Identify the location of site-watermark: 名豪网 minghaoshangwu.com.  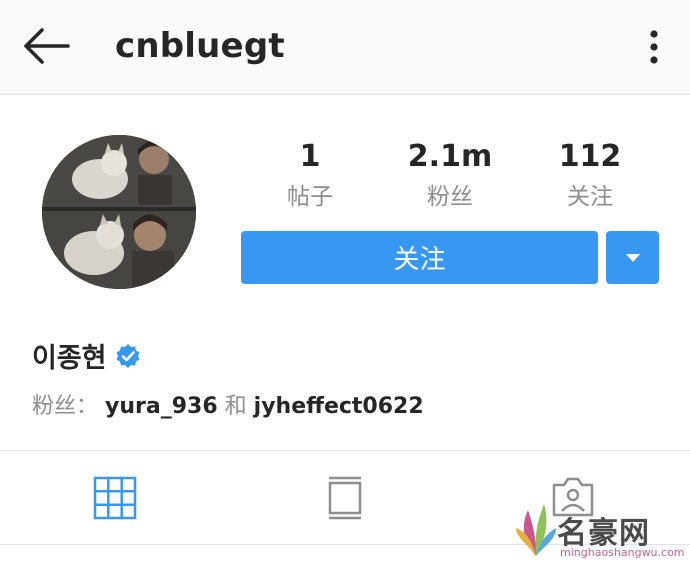
(598, 530).